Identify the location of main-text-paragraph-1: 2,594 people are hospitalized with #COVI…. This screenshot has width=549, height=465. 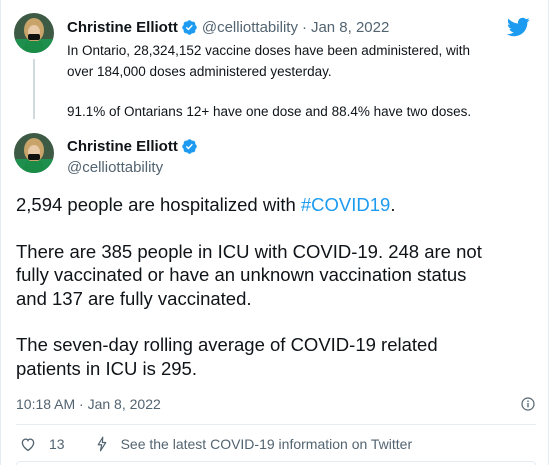
(276, 205).